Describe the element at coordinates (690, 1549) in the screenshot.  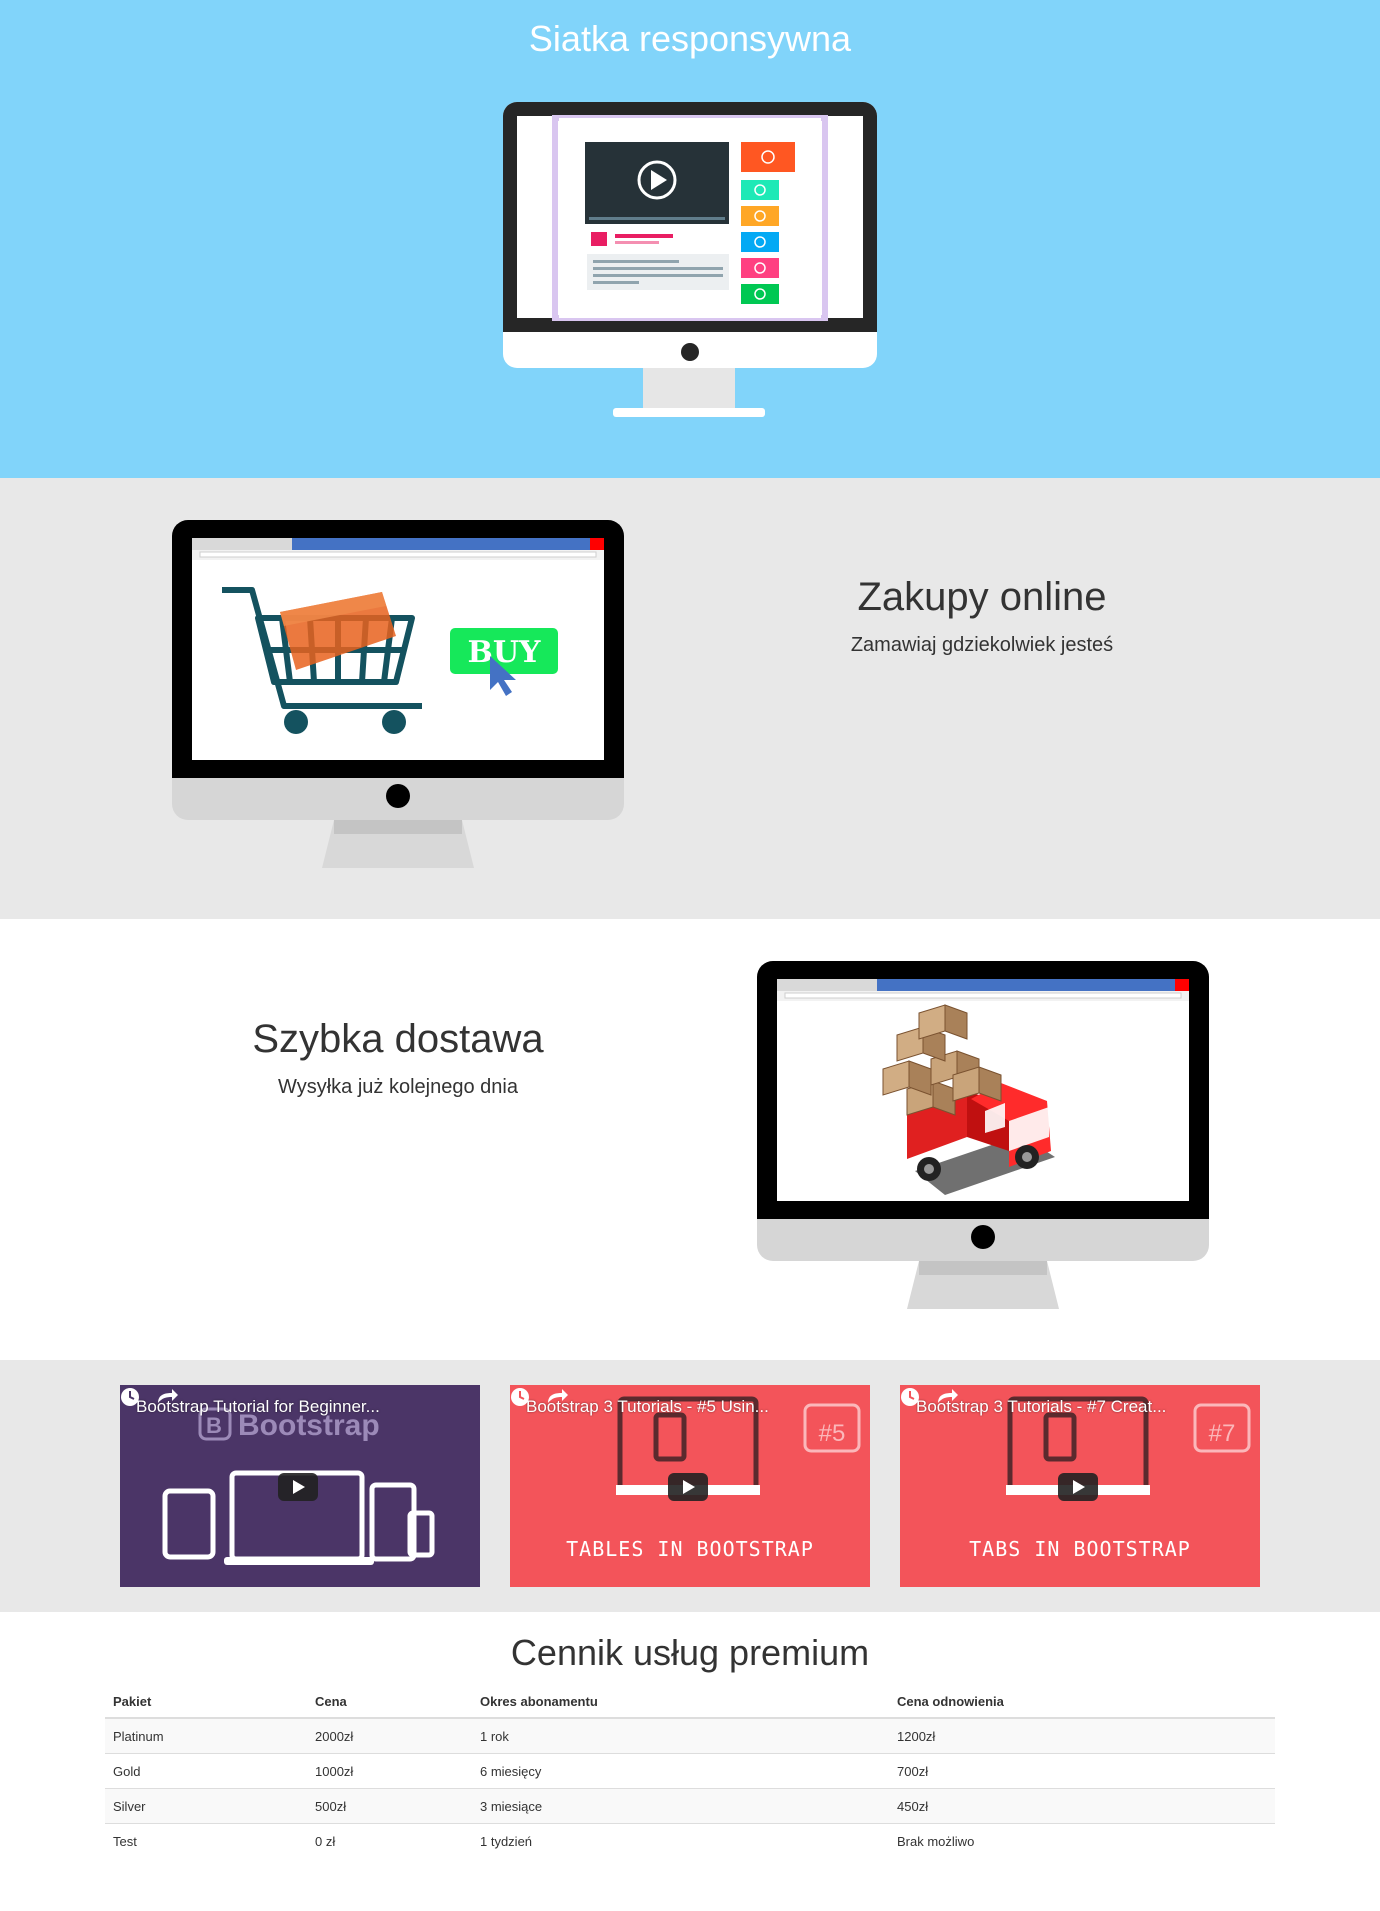
I see `video-caption: TABLES IN BOOTSTRAP` at that location.